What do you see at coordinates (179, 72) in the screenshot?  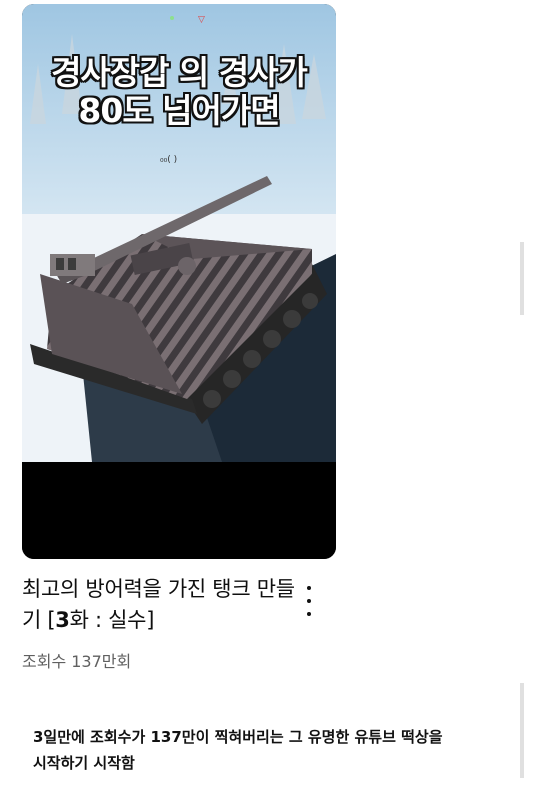 I see `thumbnail-overlay-line1: 경사장갑 의 경사가` at bounding box center [179, 72].